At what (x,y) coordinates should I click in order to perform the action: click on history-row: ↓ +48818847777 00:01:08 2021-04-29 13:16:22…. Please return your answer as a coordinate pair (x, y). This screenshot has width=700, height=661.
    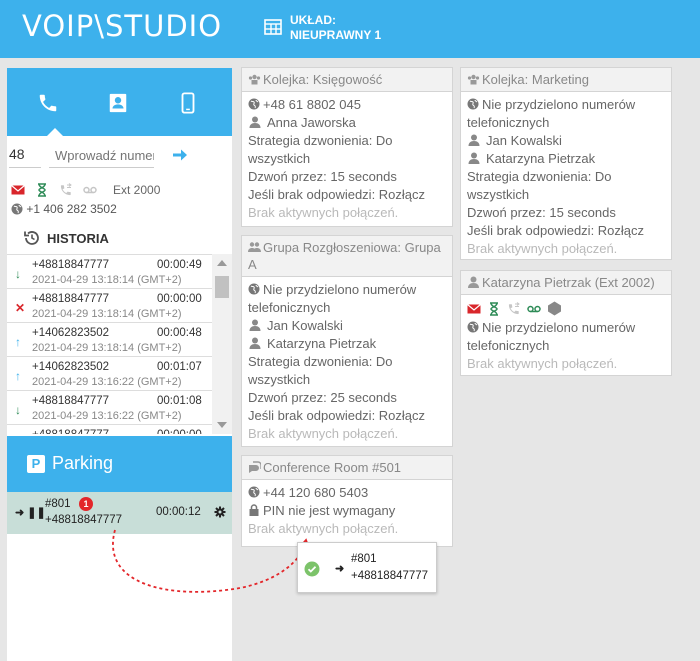
    Looking at the image, I should click on (109, 408).